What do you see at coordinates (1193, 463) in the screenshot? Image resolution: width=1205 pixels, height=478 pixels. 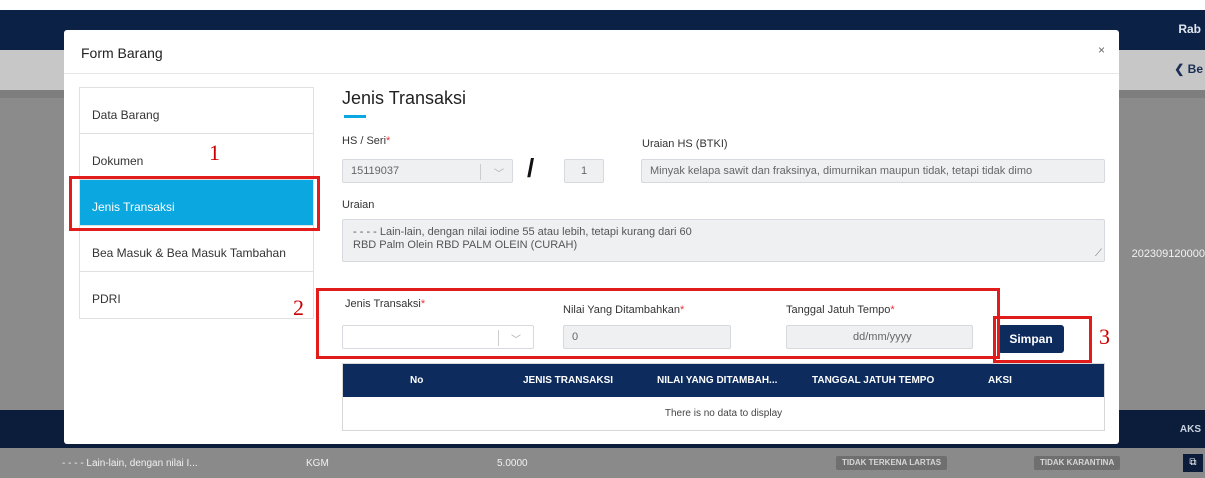 I see `copy-icon: ⧉` at bounding box center [1193, 463].